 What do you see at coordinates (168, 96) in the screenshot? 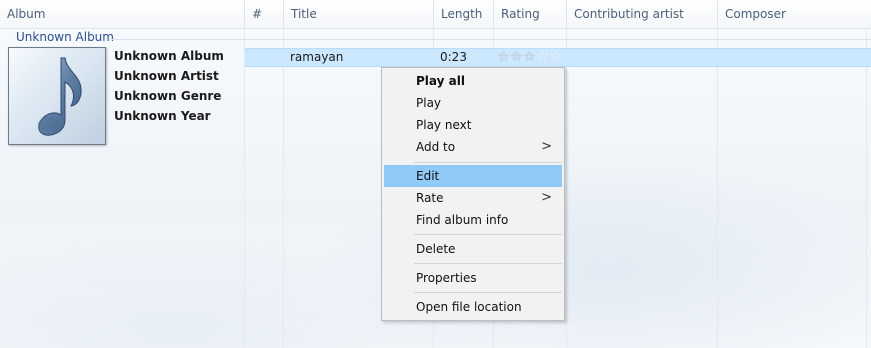
I see `album-genre: Unknown Genre` at bounding box center [168, 96].